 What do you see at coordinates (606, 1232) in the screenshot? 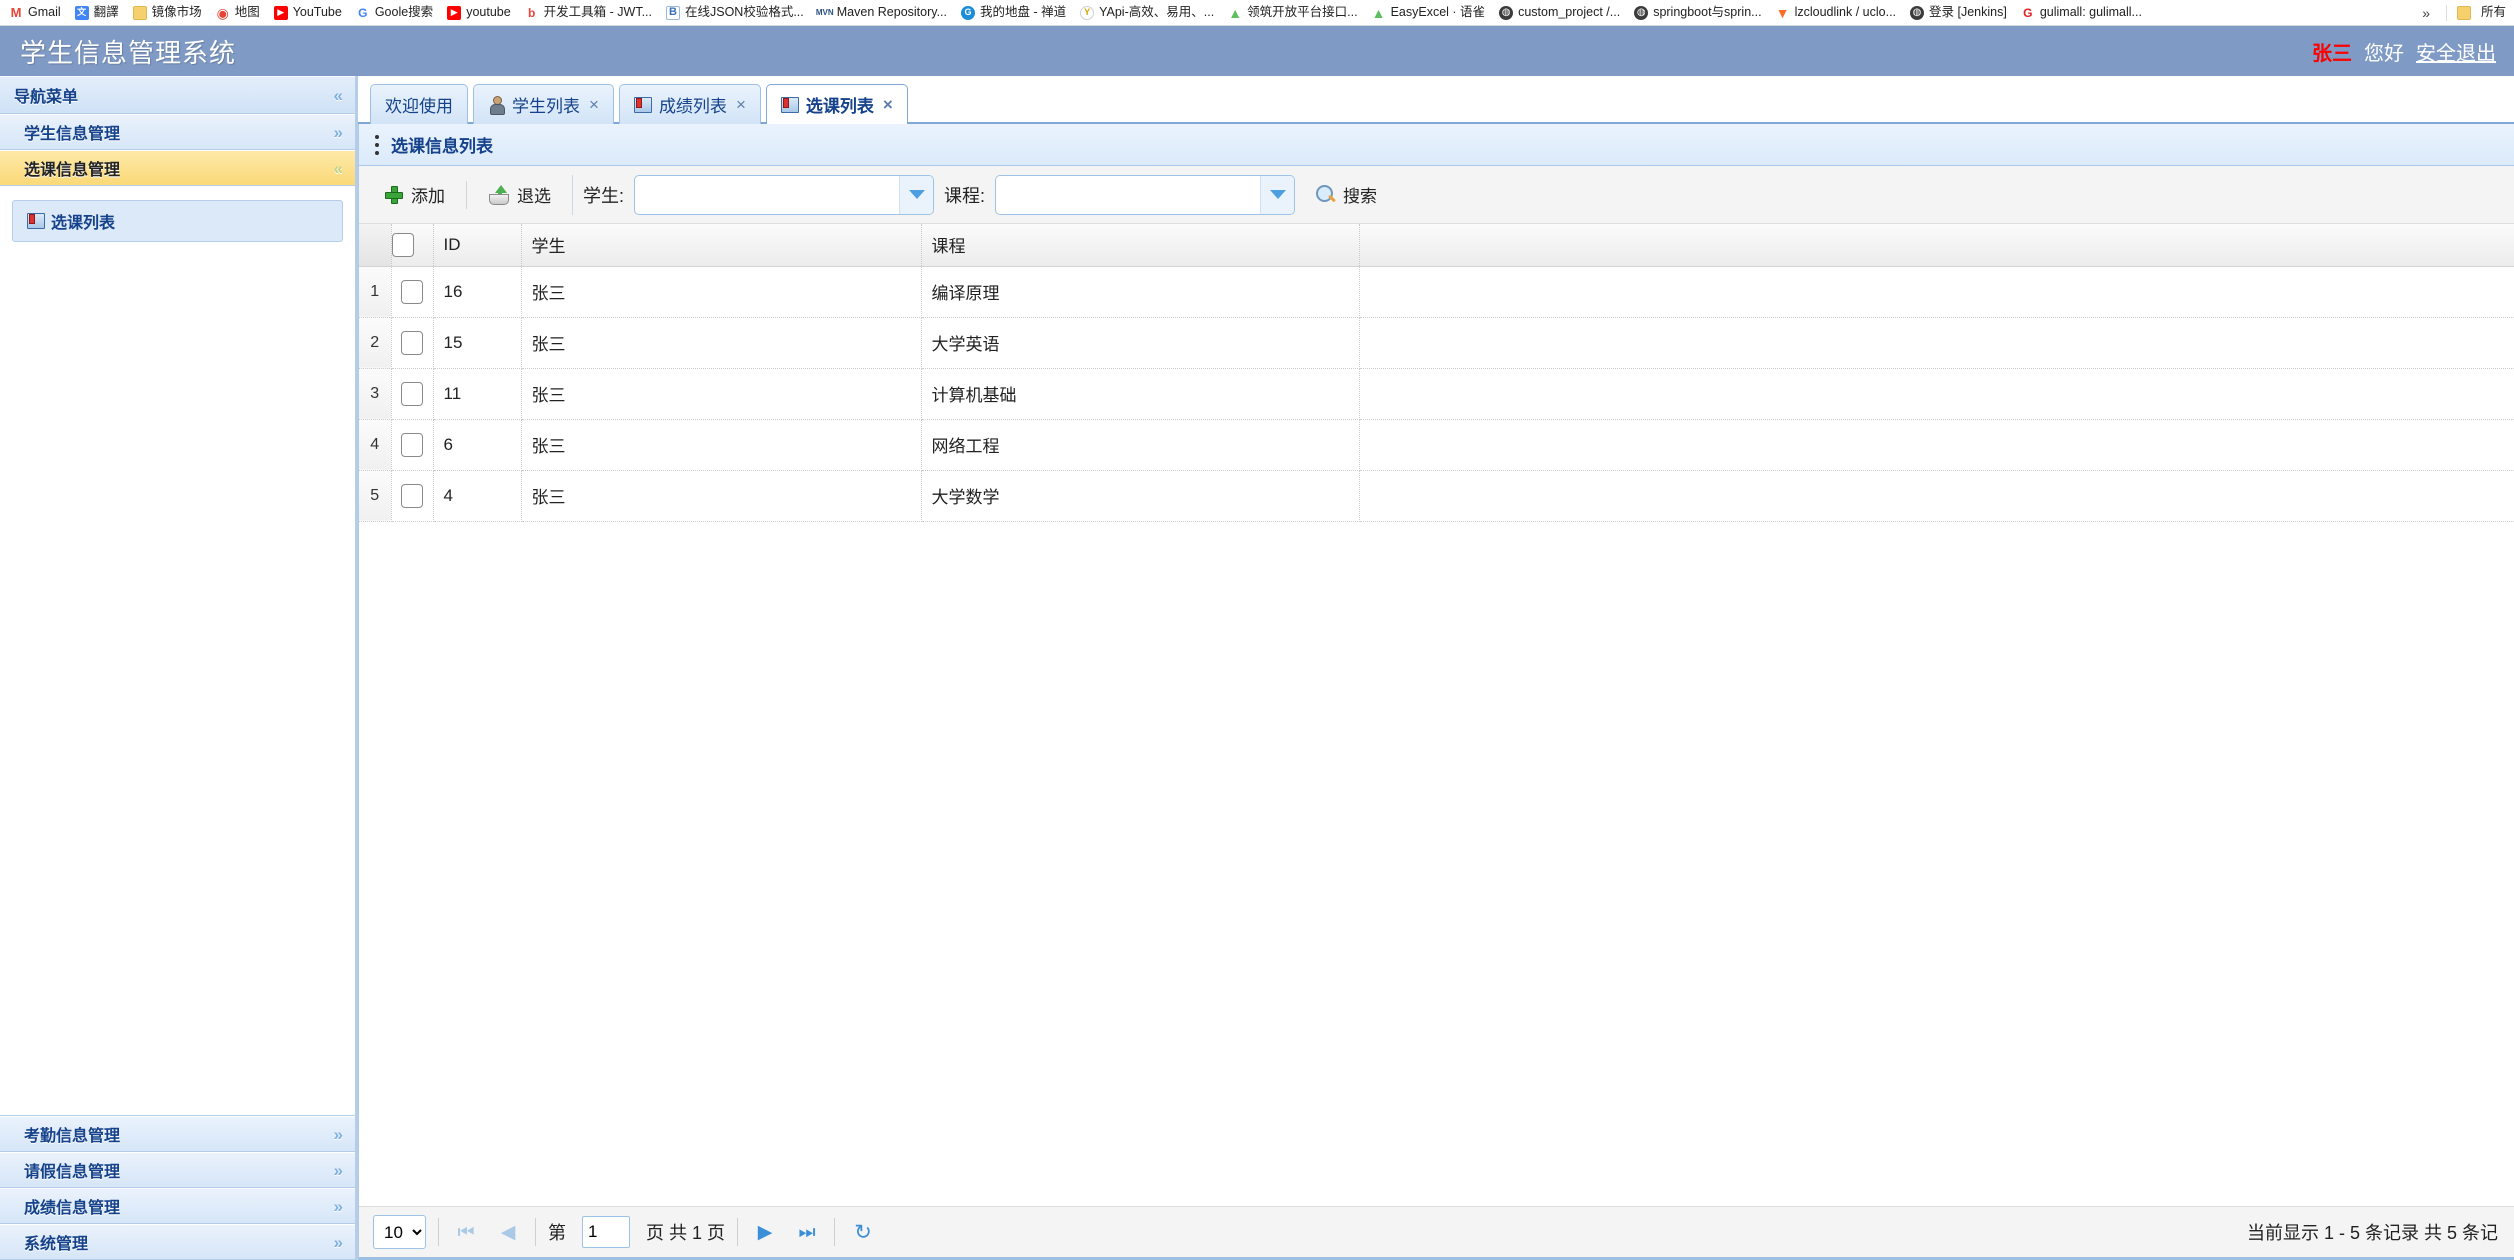
I see `page-number-input` at bounding box center [606, 1232].